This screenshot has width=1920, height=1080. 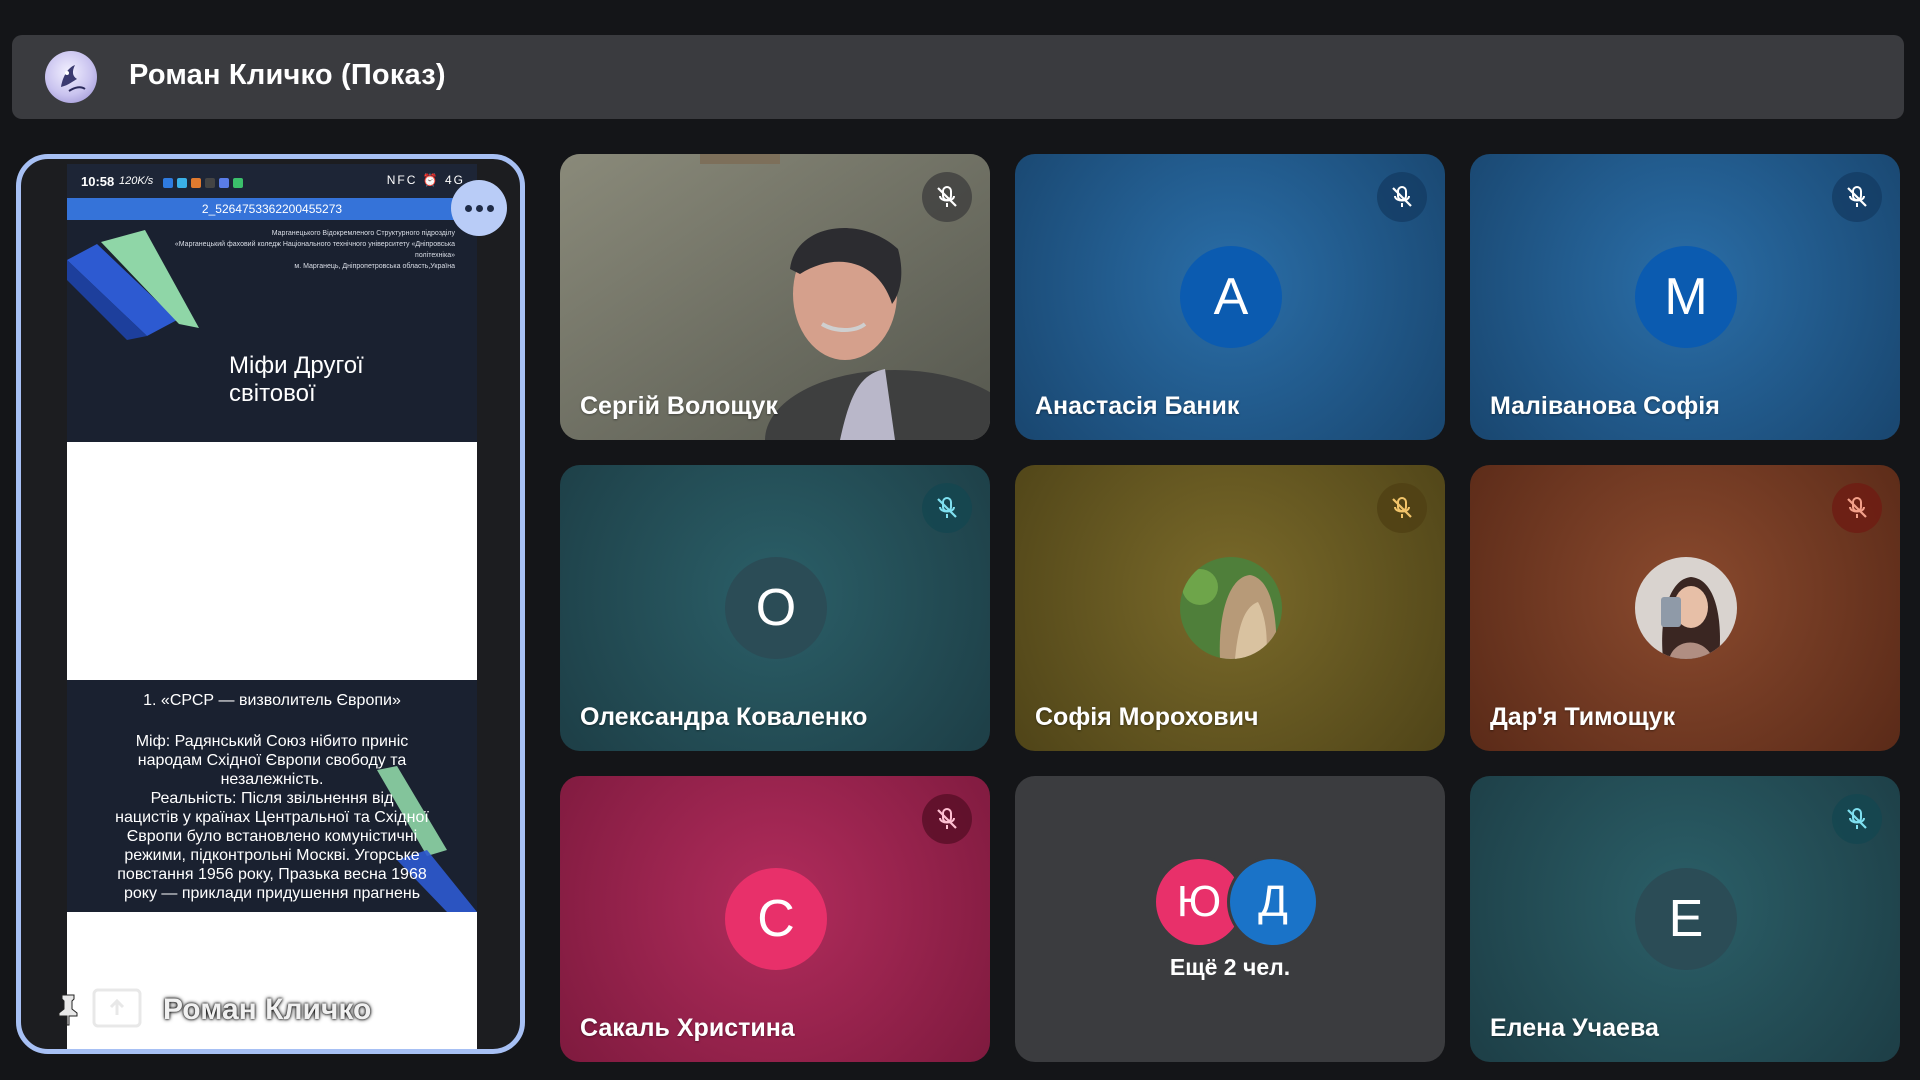 I want to click on participant-tile: Дар'я Тимощук, so click(x=1685, y=608).